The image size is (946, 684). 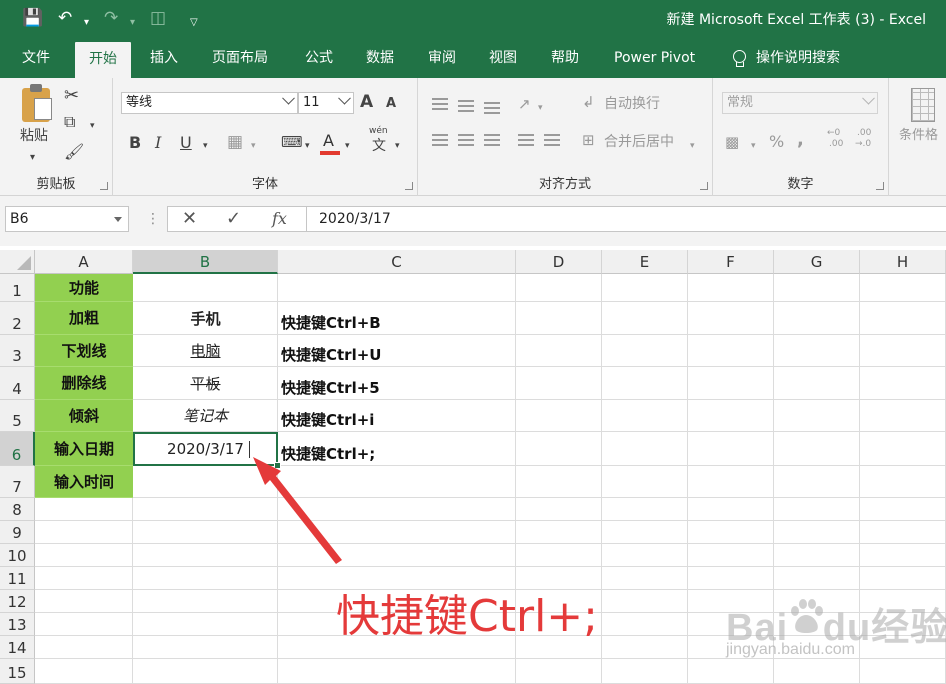 What do you see at coordinates (103, 60) in the screenshot?
I see `tab-home: 开始` at bounding box center [103, 60].